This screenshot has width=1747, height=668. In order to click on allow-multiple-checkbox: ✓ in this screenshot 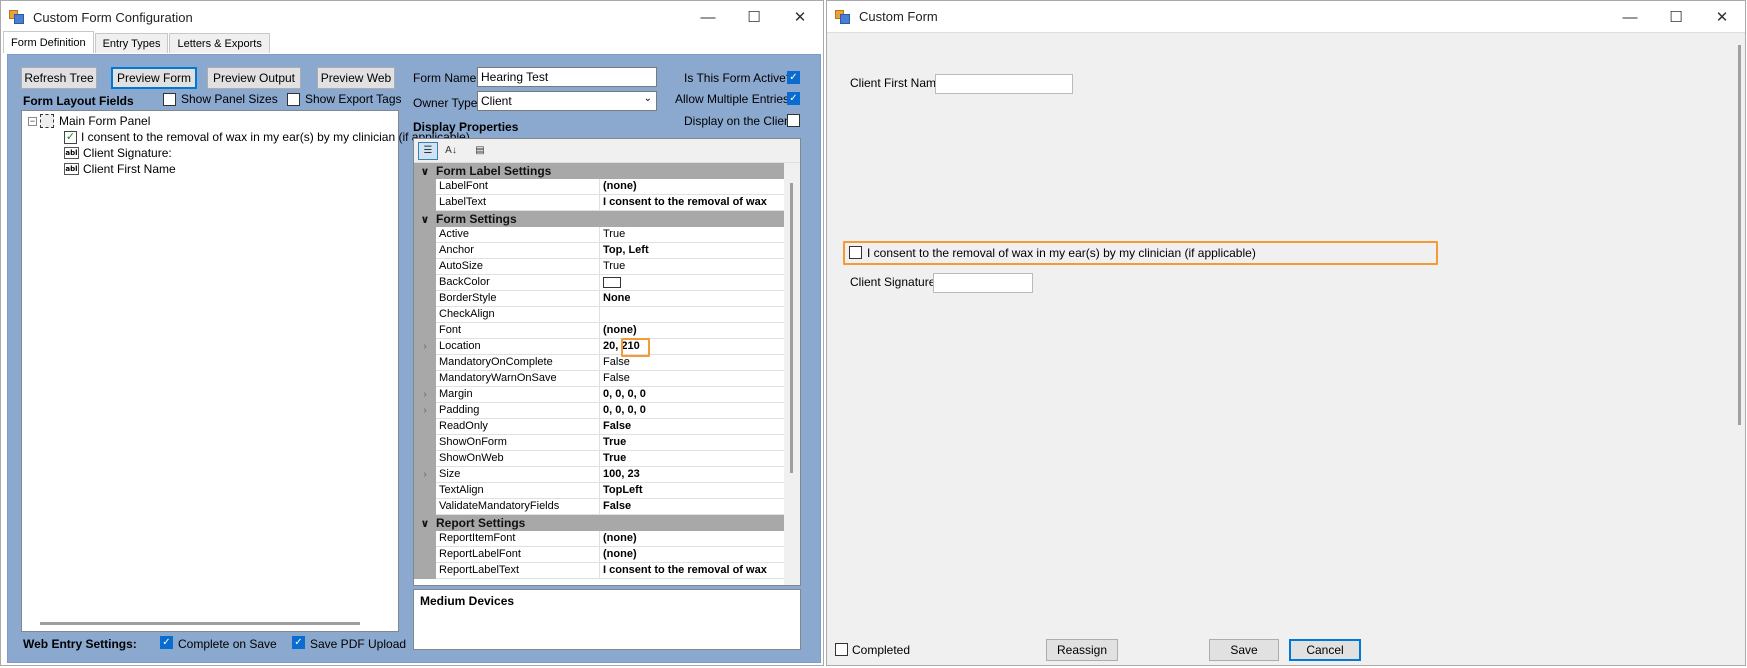, I will do `click(793, 98)`.